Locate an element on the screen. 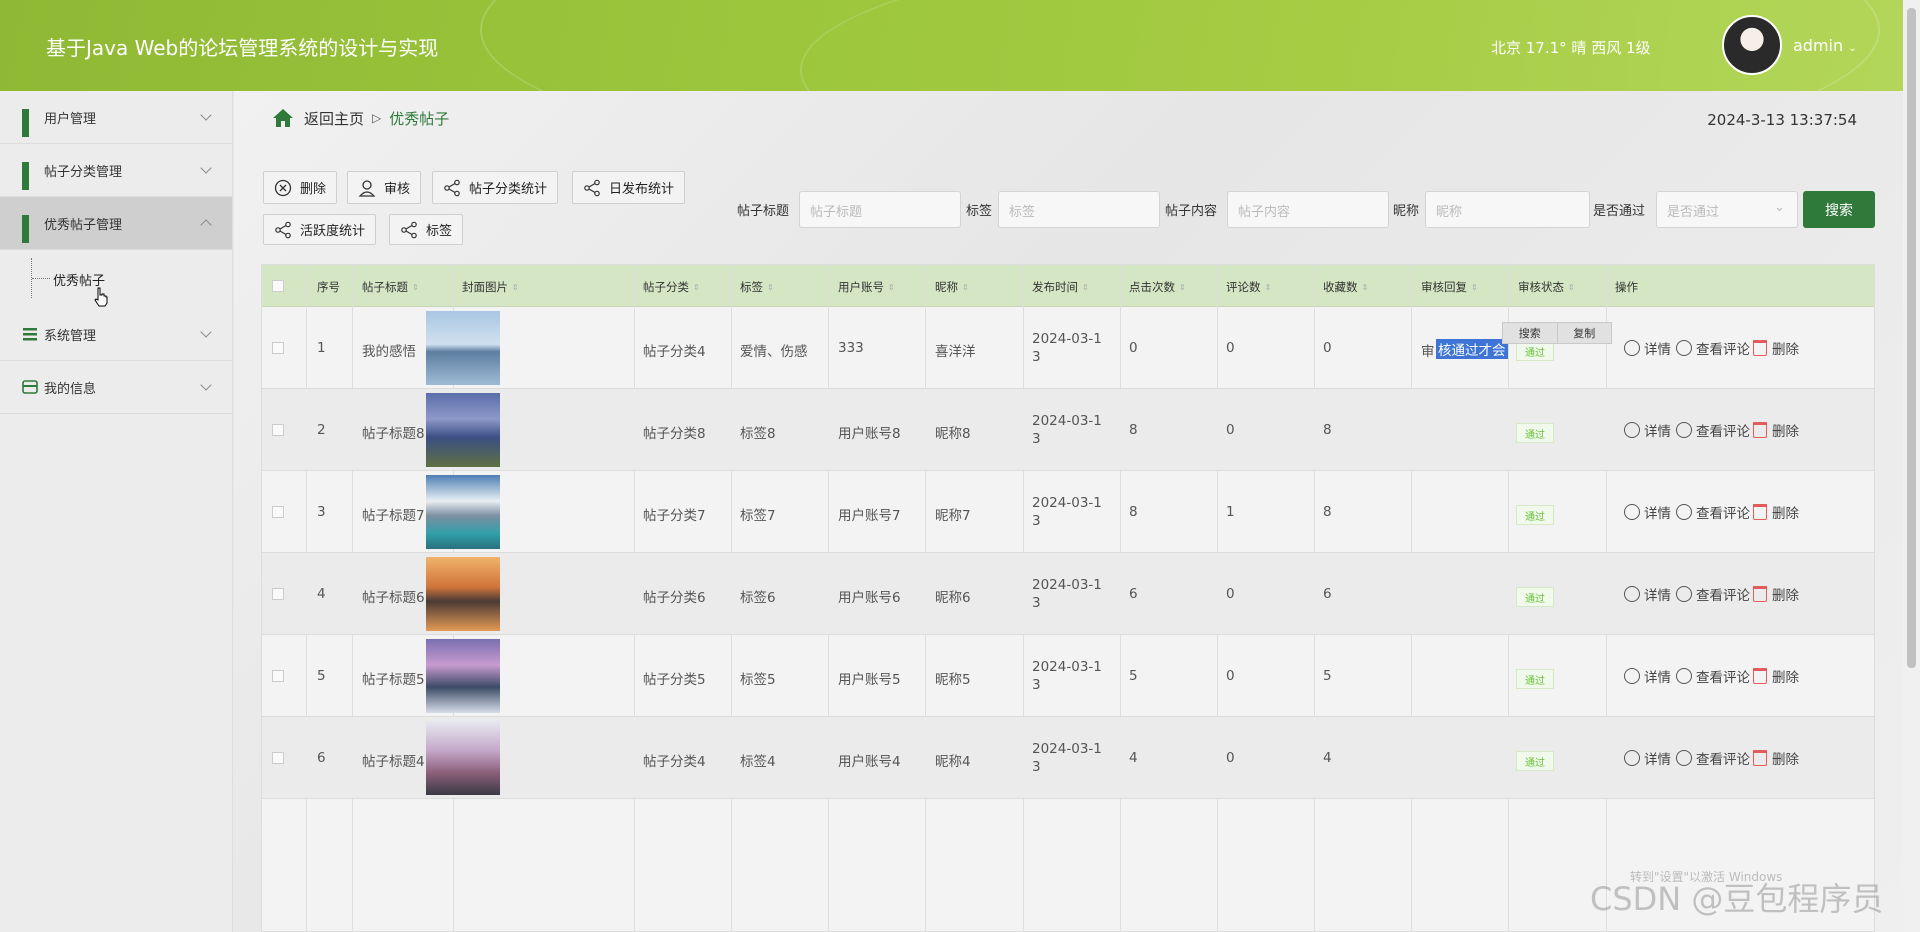  cell-comments: 0 is located at coordinates (1230, 676).